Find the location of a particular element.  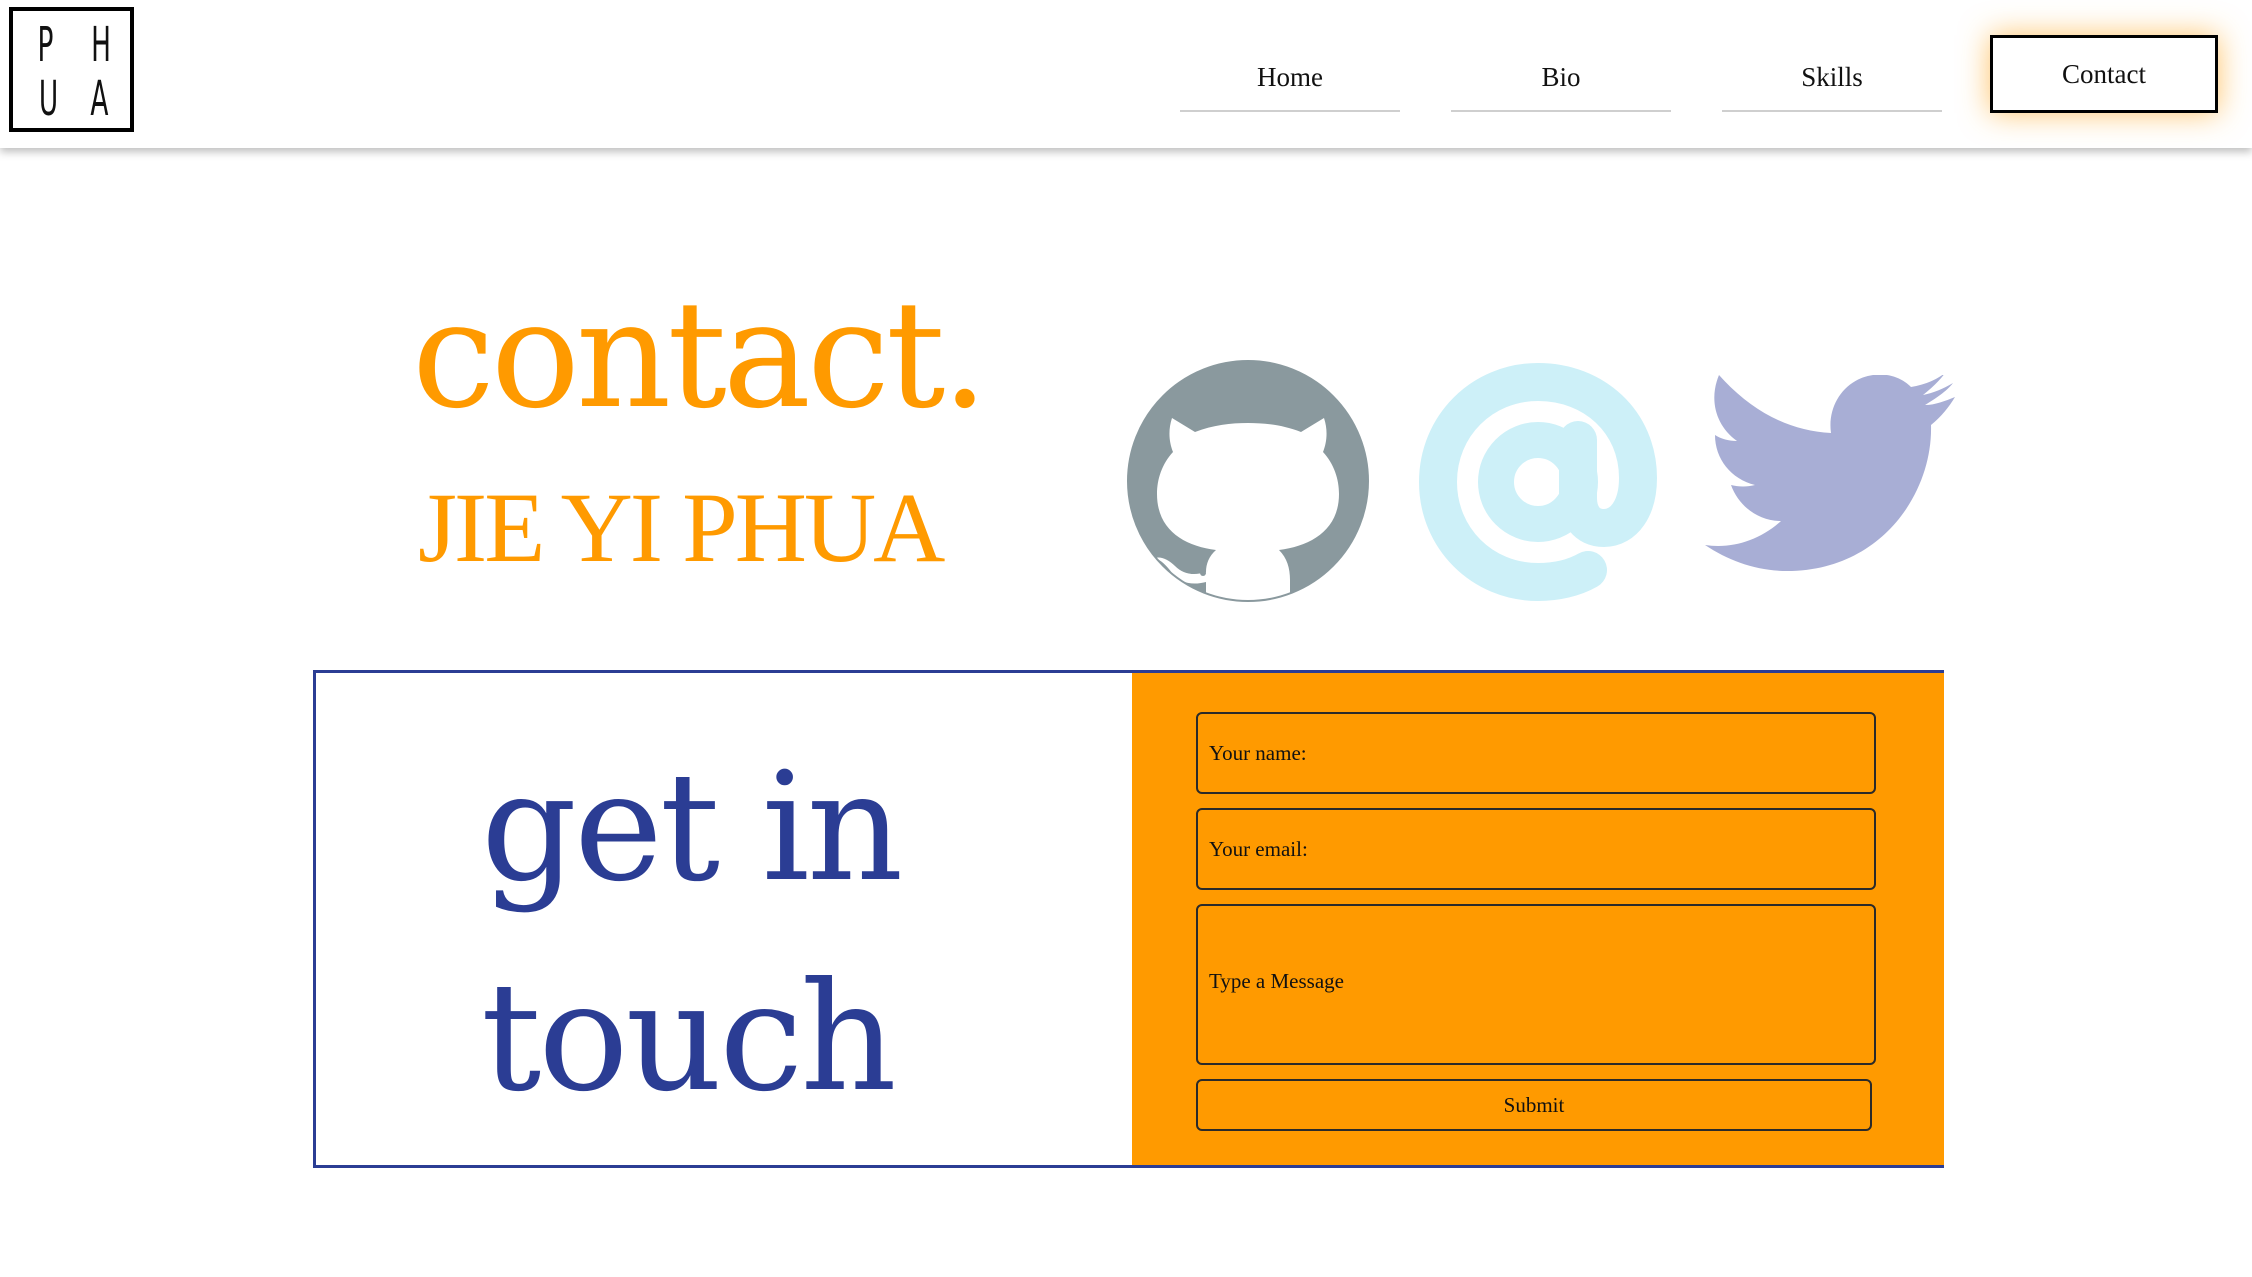

logo-letter: U is located at coordinates (48, 99).